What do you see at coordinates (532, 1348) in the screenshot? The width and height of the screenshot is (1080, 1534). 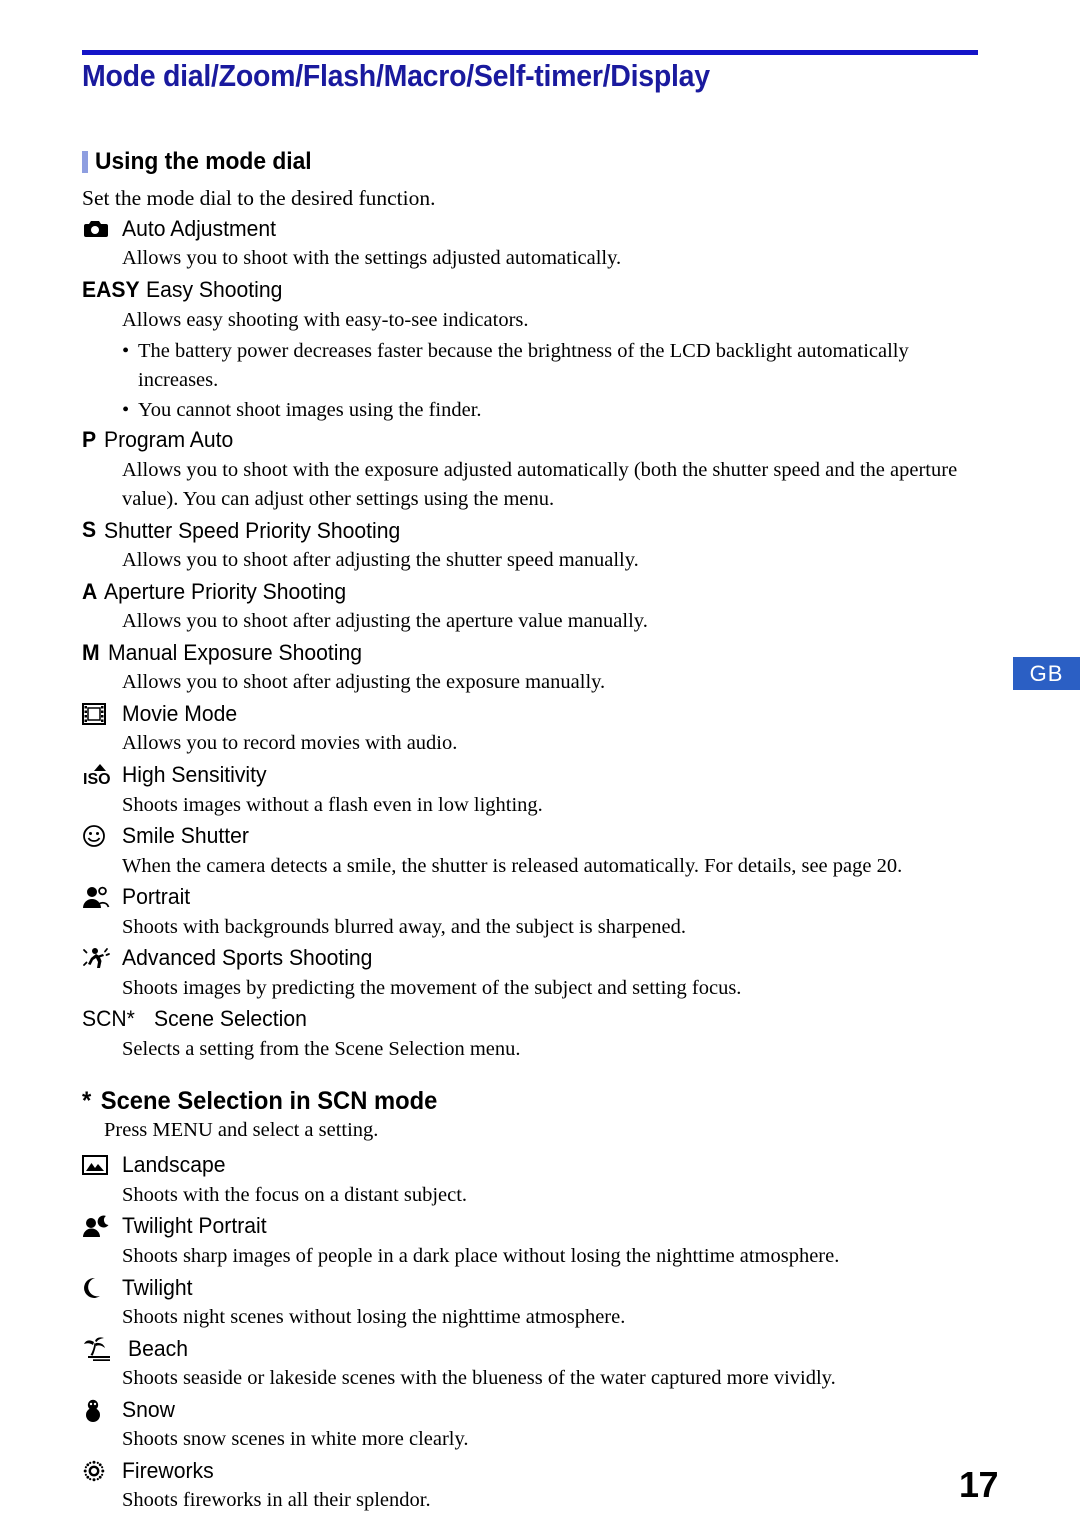 I see `mode-row: Beach` at bounding box center [532, 1348].